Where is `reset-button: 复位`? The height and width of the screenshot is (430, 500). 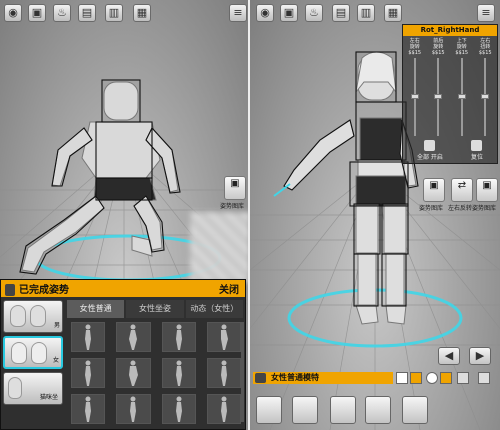
reset-button: 复位 is located at coordinates (477, 150).